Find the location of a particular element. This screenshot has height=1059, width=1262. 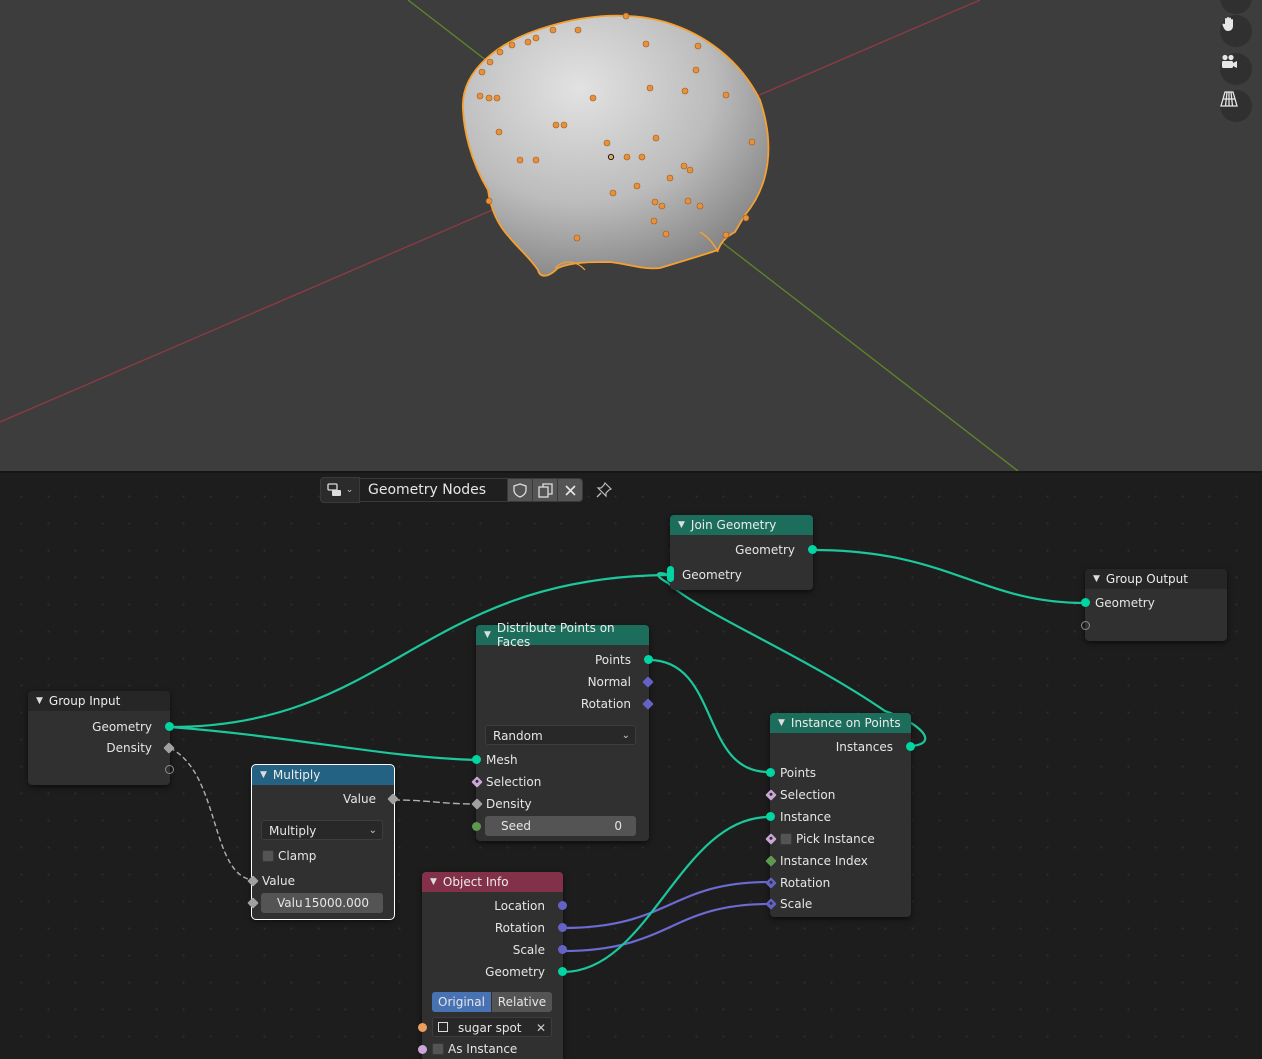

pick-instance-checkbox is located at coordinates (786, 839).